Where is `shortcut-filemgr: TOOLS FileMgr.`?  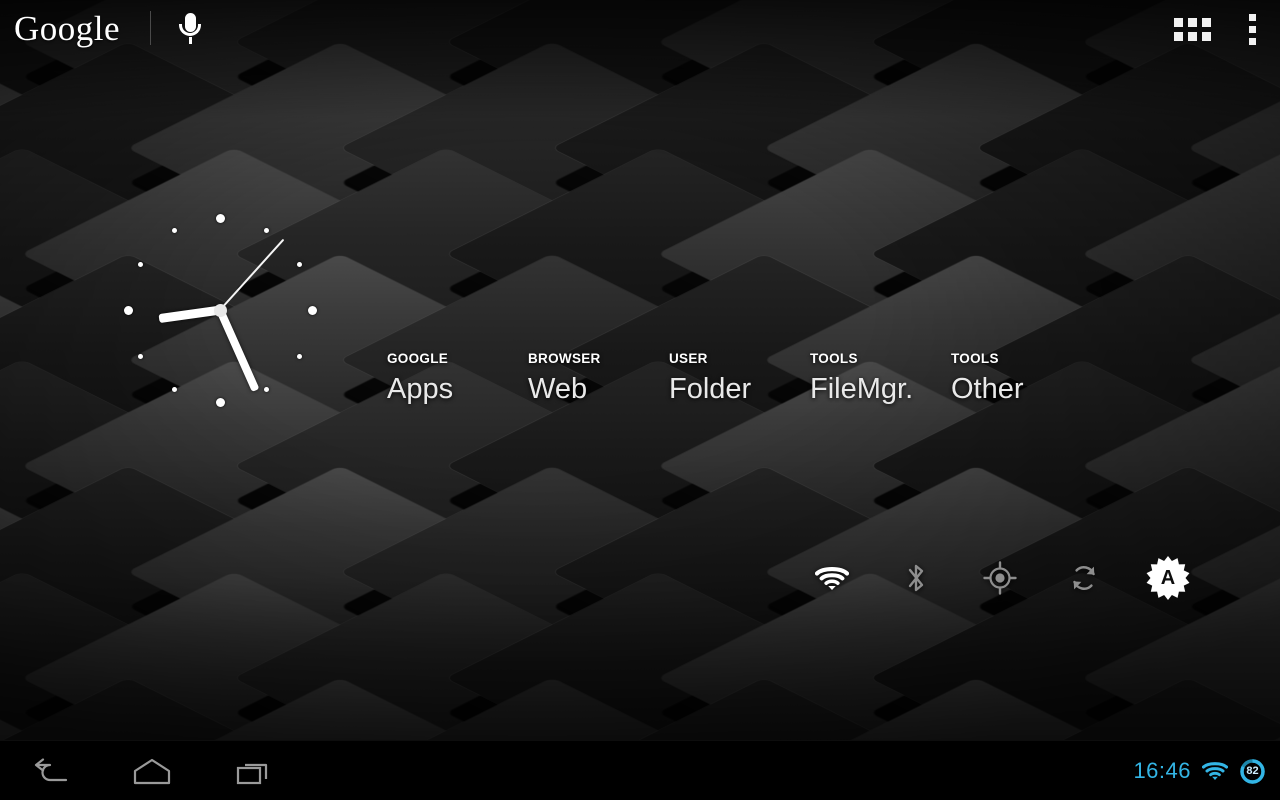
shortcut-filemgr: TOOLS FileMgr. is located at coordinates (880, 378).